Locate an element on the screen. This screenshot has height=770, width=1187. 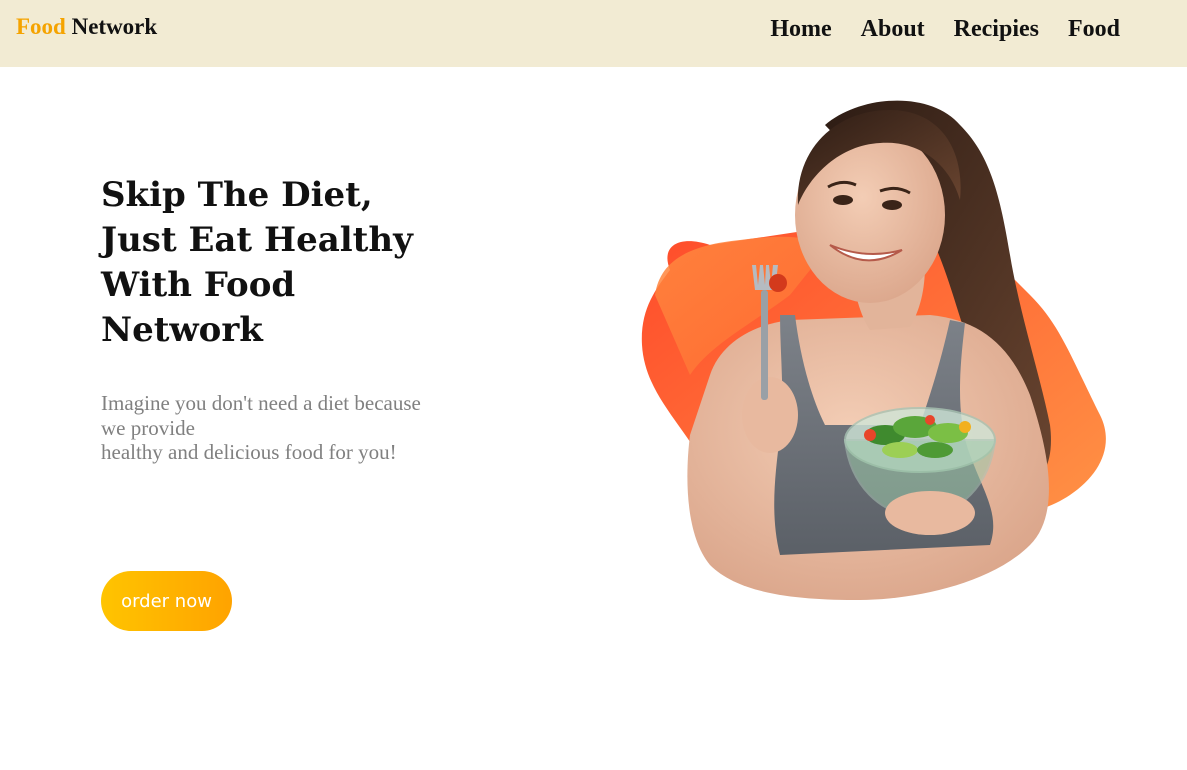
hero-title-line: Skip The Diet, is located at coordinates (237, 195).